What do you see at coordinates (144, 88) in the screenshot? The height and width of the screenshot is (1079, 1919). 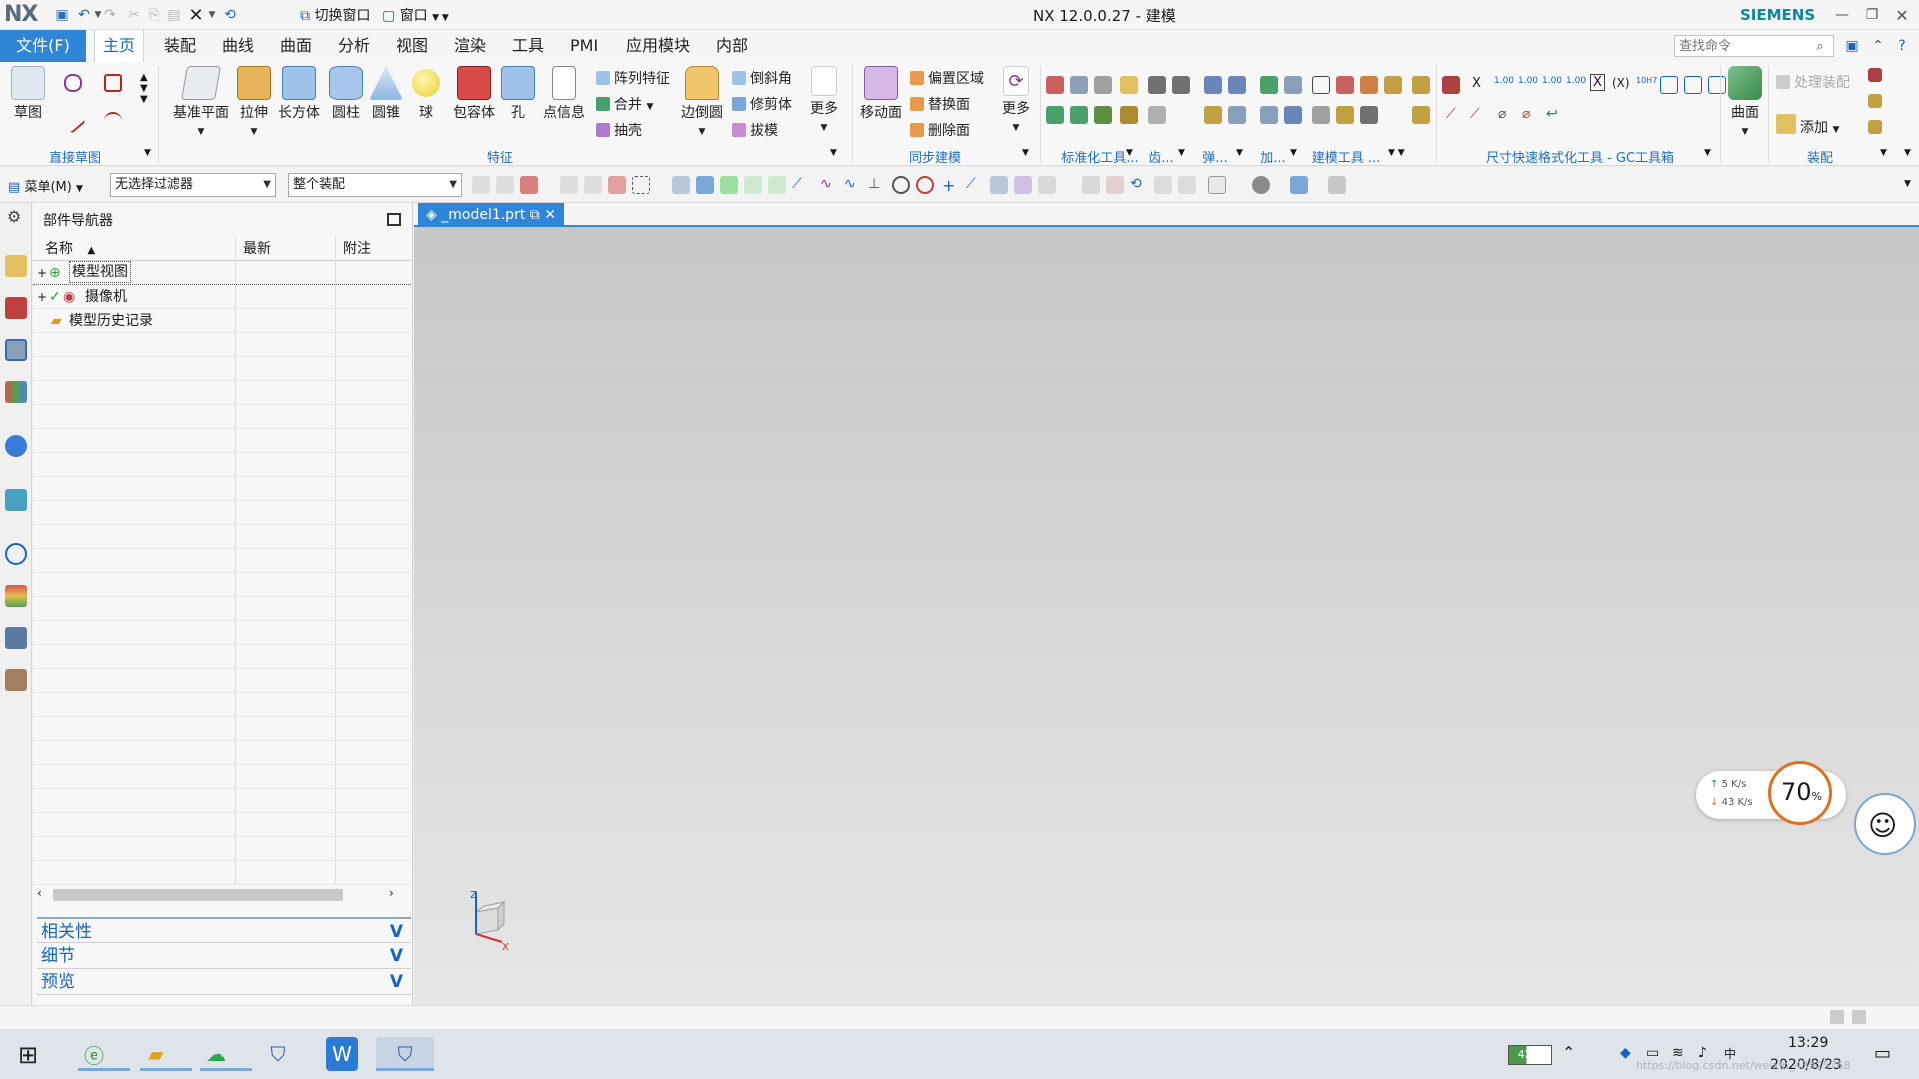 I see `sketch-gallery-dropdown-icon: ▲ ▼ ▼` at bounding box center [144, 88].